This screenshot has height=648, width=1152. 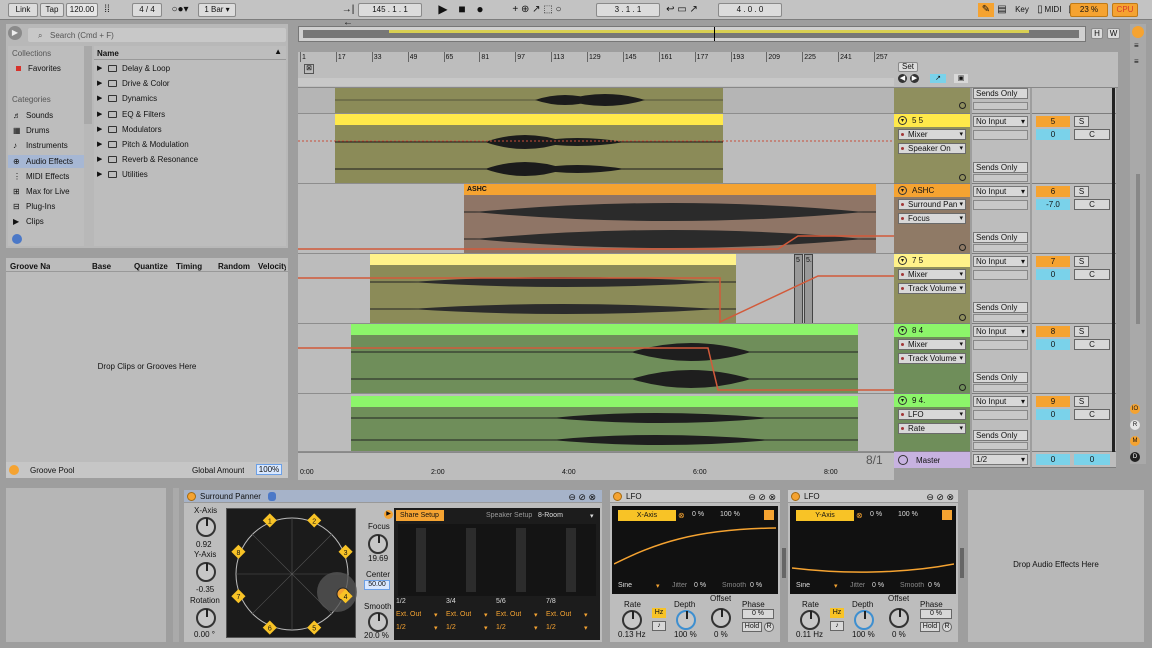 I want to click on smooth-knob, so click(x=378, y=622).